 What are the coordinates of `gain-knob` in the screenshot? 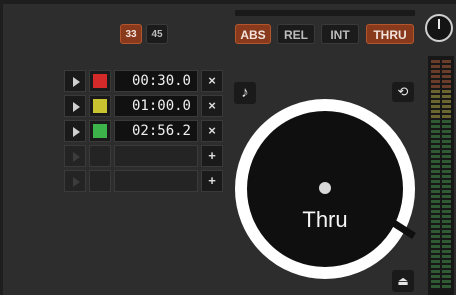 It's located at (439, 28).